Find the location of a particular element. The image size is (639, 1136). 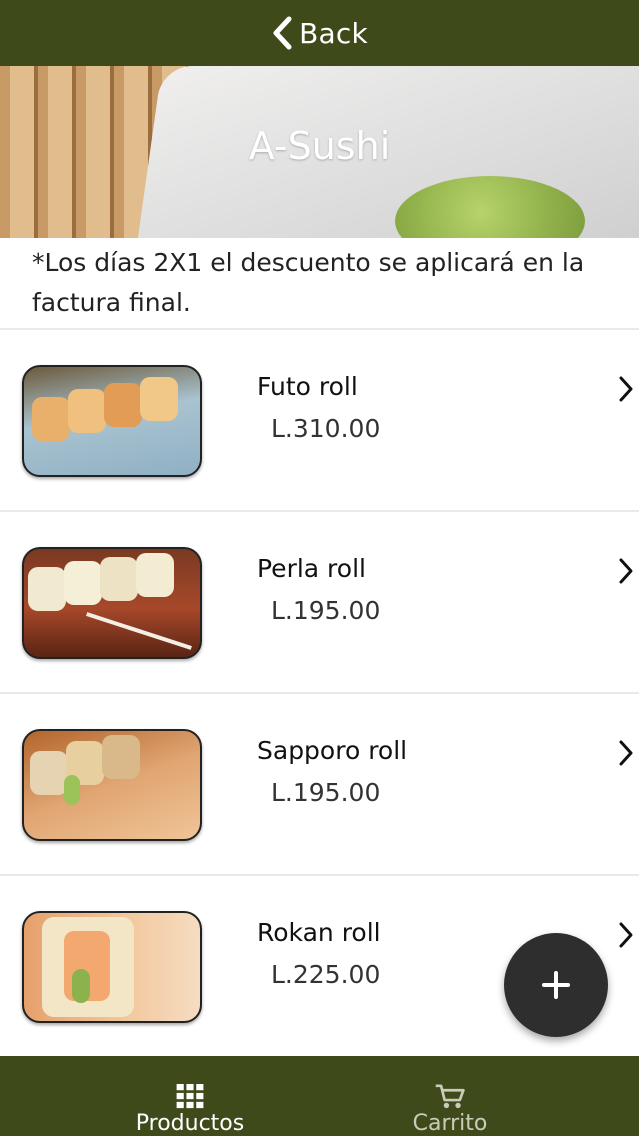

restaurant-title: A-Sushi is located at coordinates (319, 146).